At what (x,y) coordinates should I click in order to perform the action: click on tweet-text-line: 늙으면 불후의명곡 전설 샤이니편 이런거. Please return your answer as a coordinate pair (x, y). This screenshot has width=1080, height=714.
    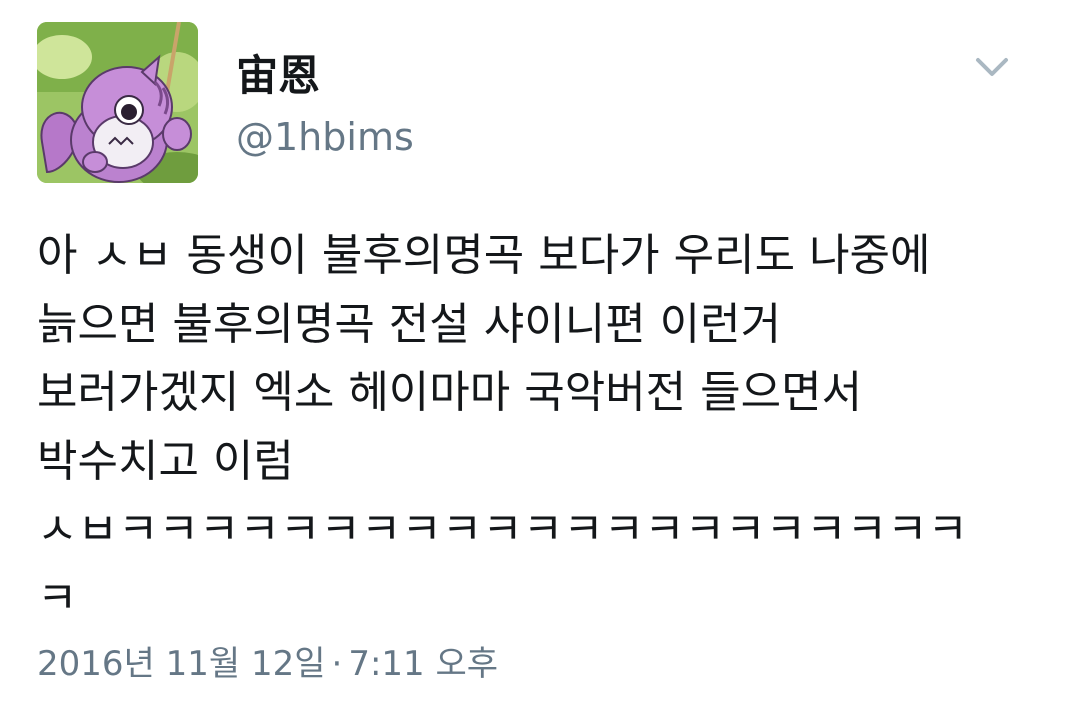
    Looking at the image, I should click on (409, 324).